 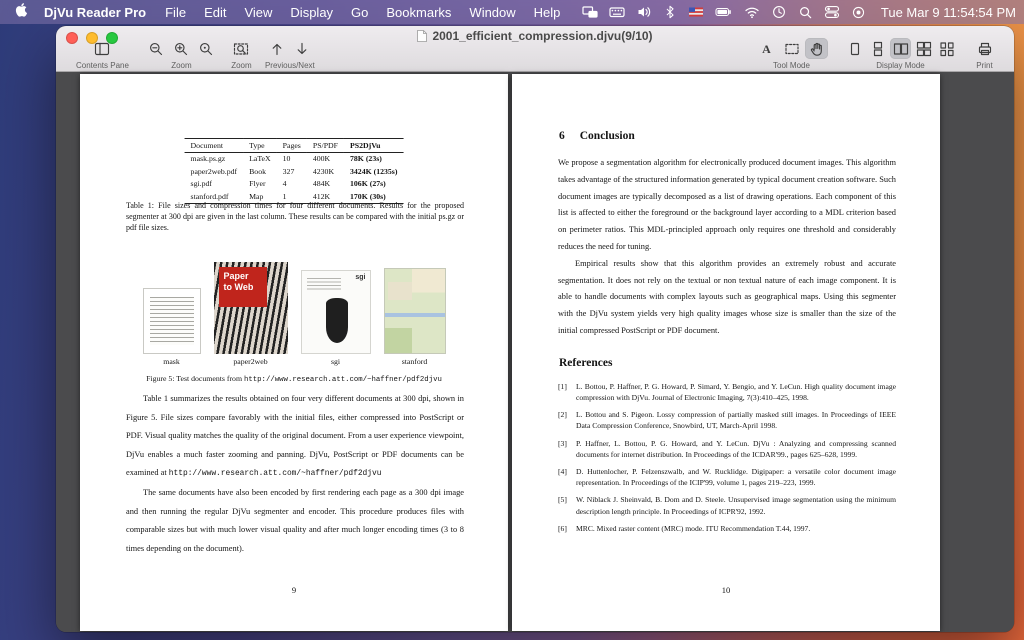 I want to click on zoom-label: Zoom, so click(x=181, y=65).